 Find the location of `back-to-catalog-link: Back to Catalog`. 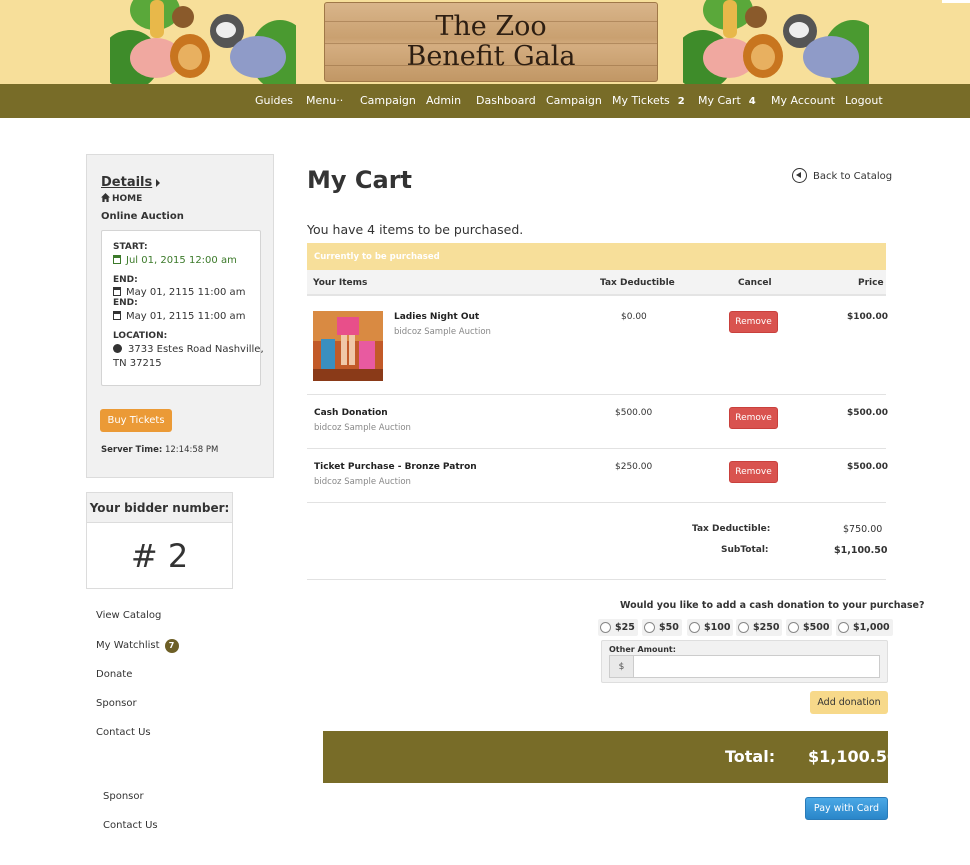

back-to-catalog-link: Back to Catalog is located at coordinates (842, 175).